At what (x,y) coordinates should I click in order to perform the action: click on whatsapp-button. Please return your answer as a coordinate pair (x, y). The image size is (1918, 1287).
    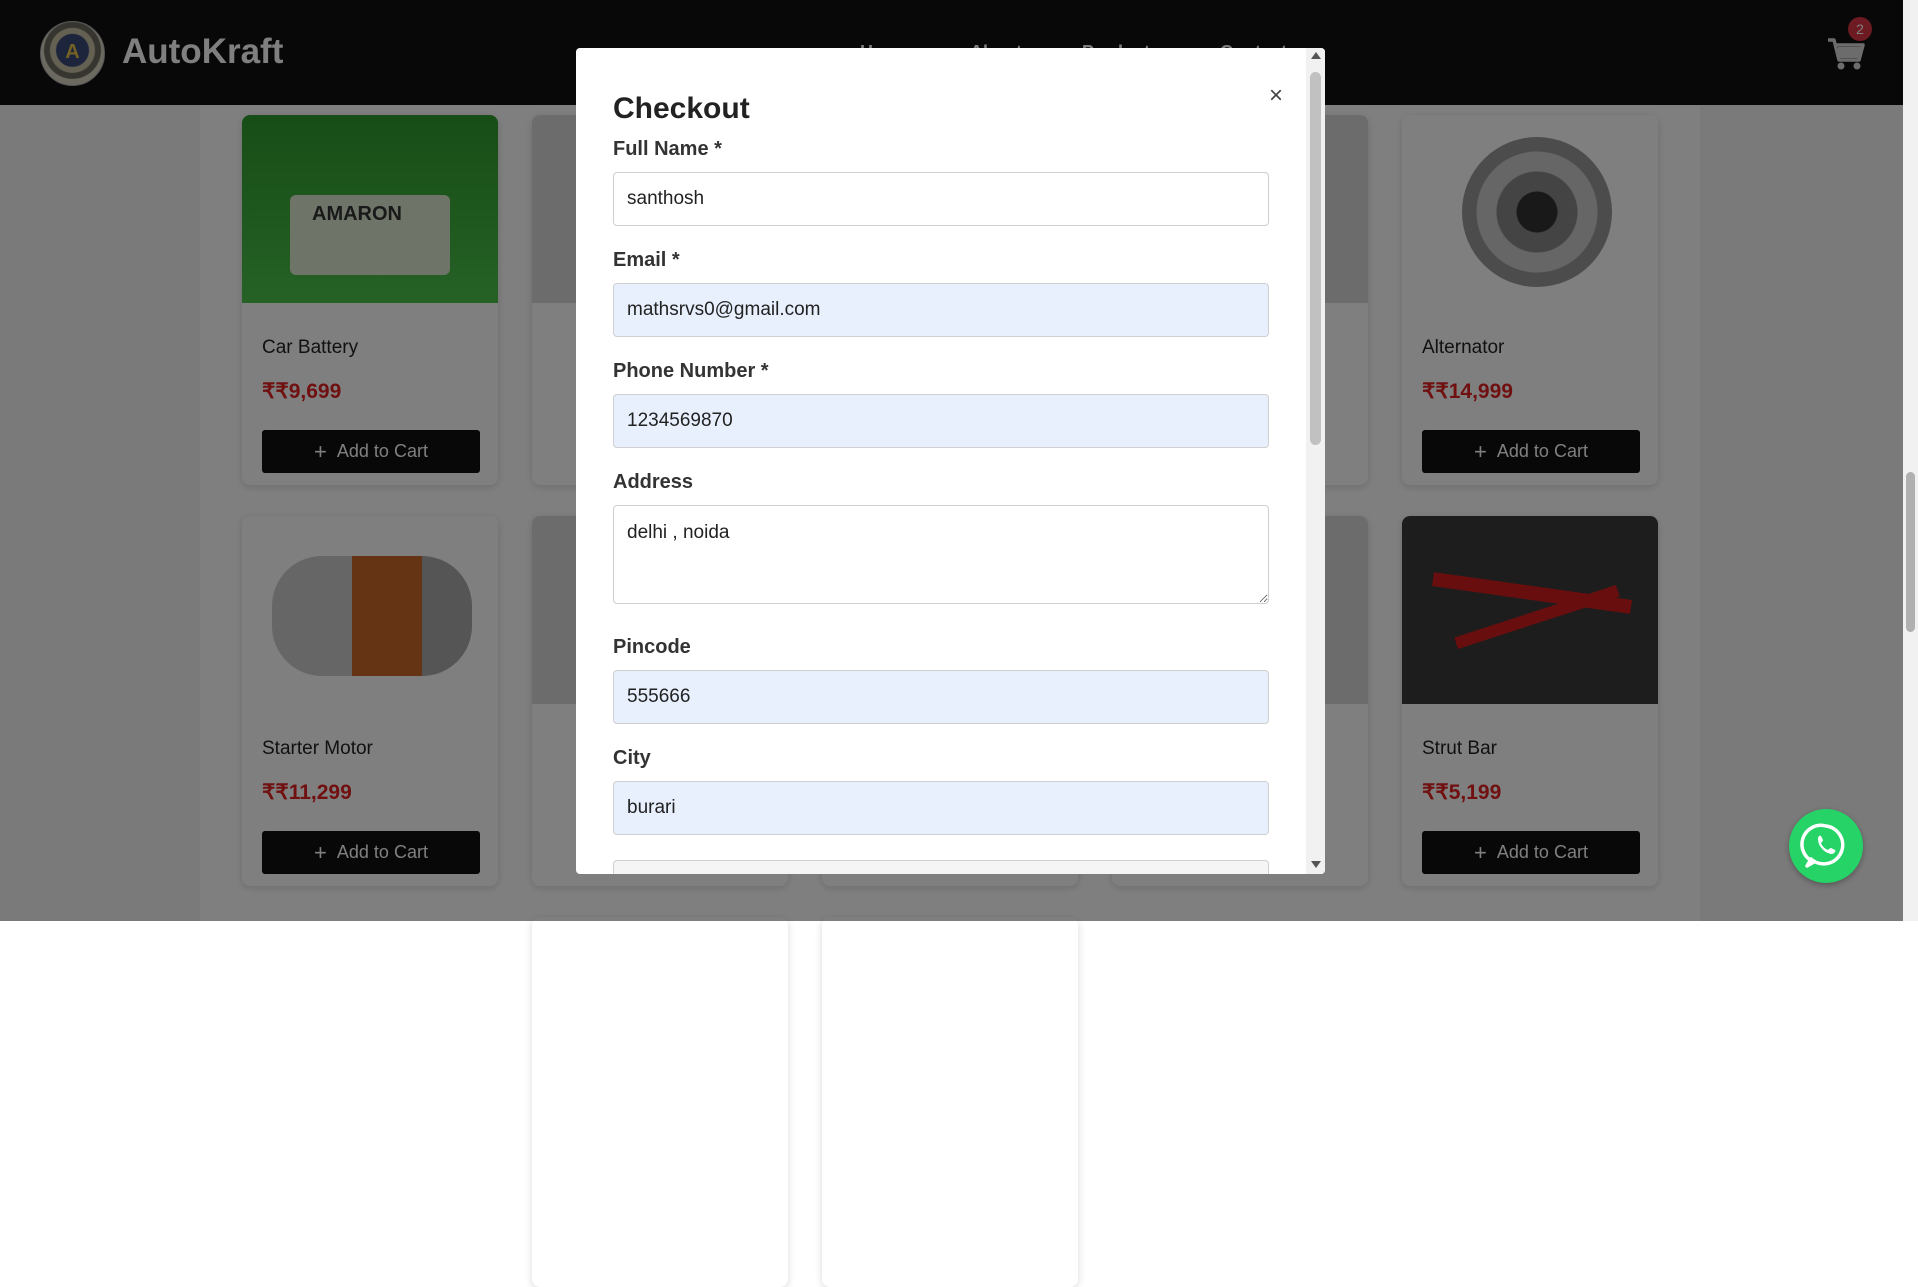
    Looking at the image, I should click on (1826, 846).